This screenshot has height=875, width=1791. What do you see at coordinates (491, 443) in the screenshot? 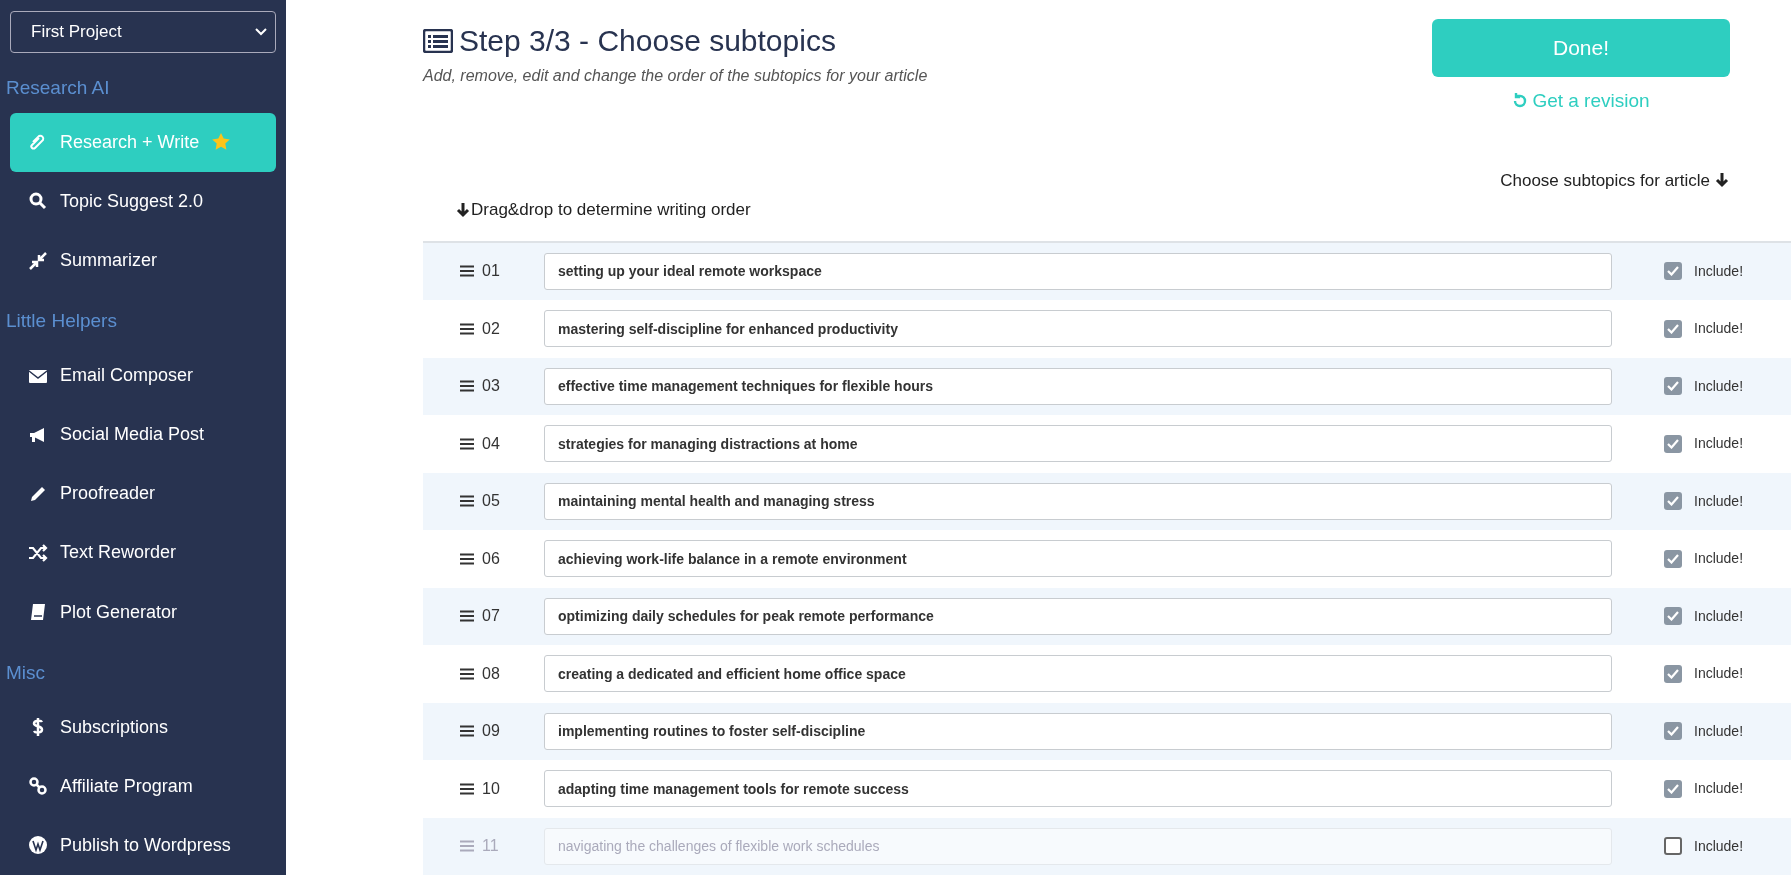
I see `row-number: 04` at bounding box center [491, 443].